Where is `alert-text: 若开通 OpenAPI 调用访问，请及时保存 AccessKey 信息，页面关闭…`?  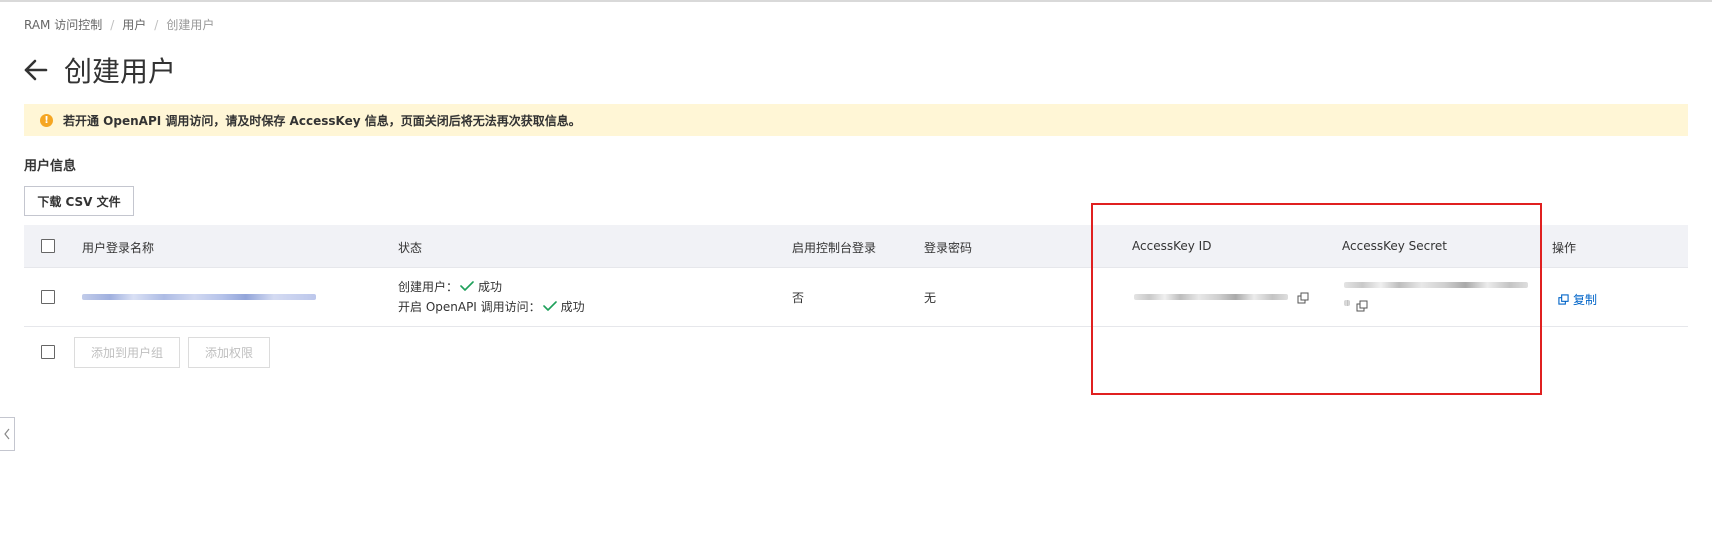 alert-text: 若开通 OpenAPI 调用访问，请及时保存 AccessKey 信息，页面关闭… is located at coordinates (322, 120).